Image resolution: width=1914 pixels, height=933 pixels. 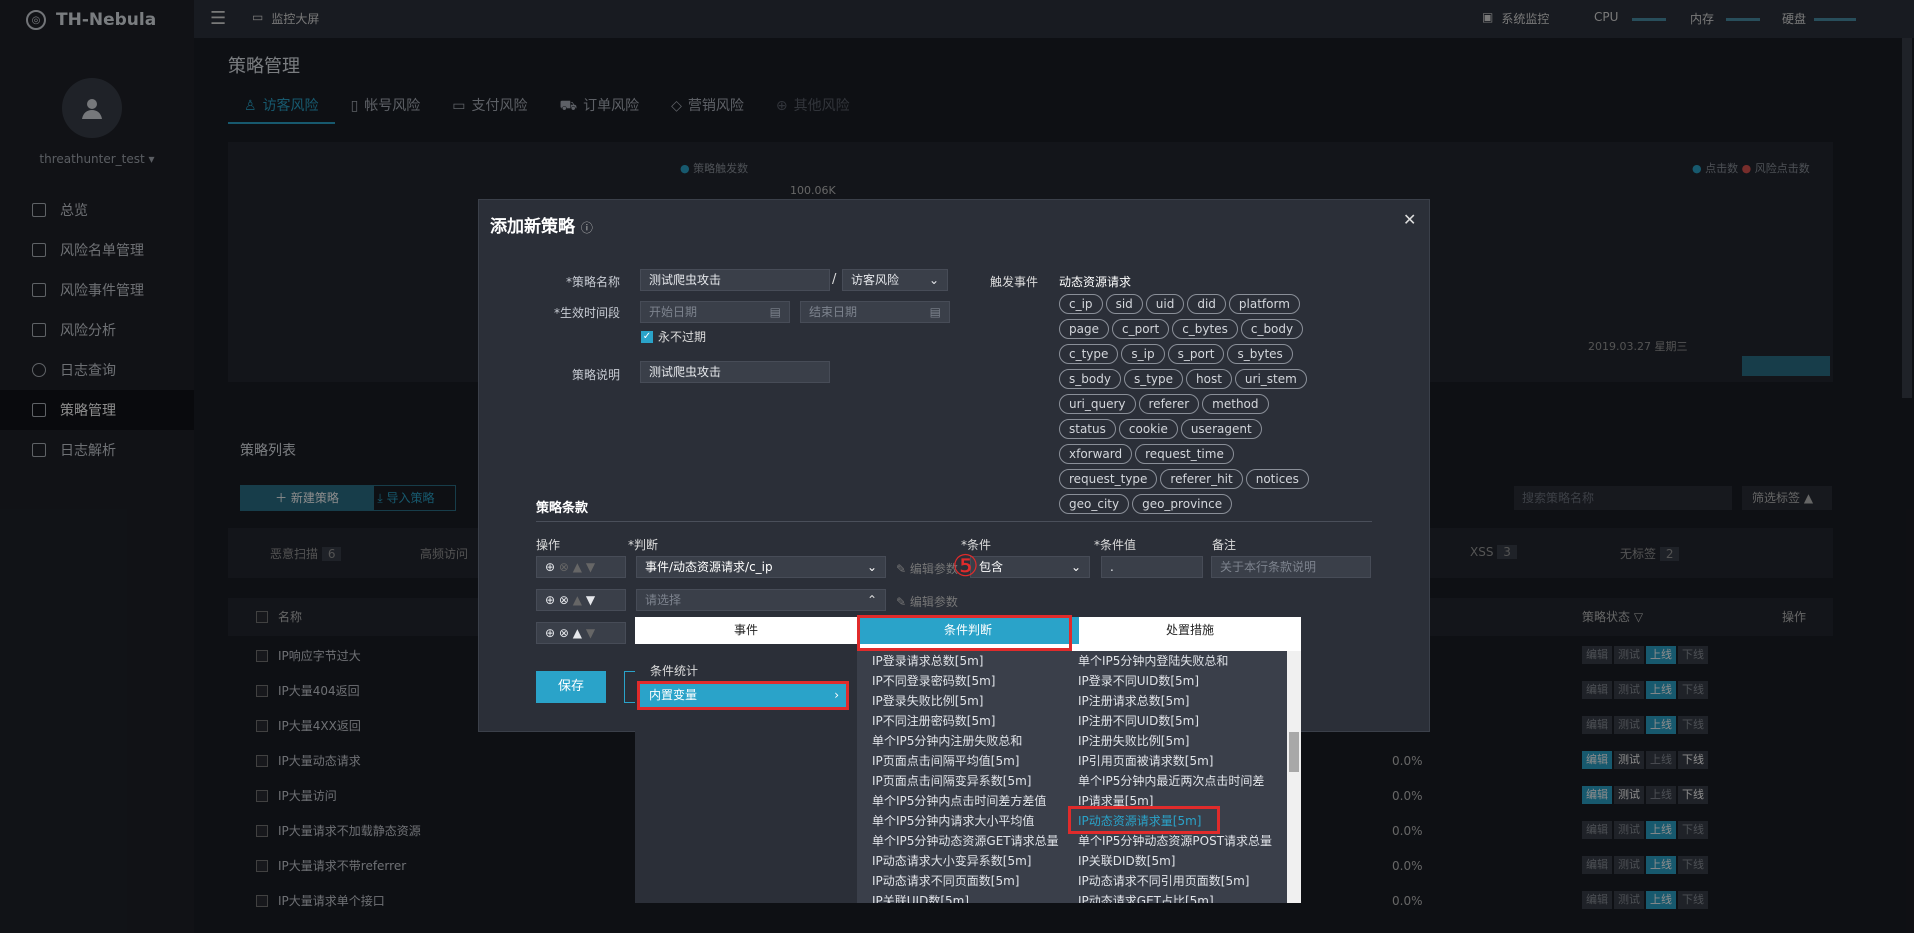 I want to click on highlight-box-condition-tab, so click(x=964, y=633).